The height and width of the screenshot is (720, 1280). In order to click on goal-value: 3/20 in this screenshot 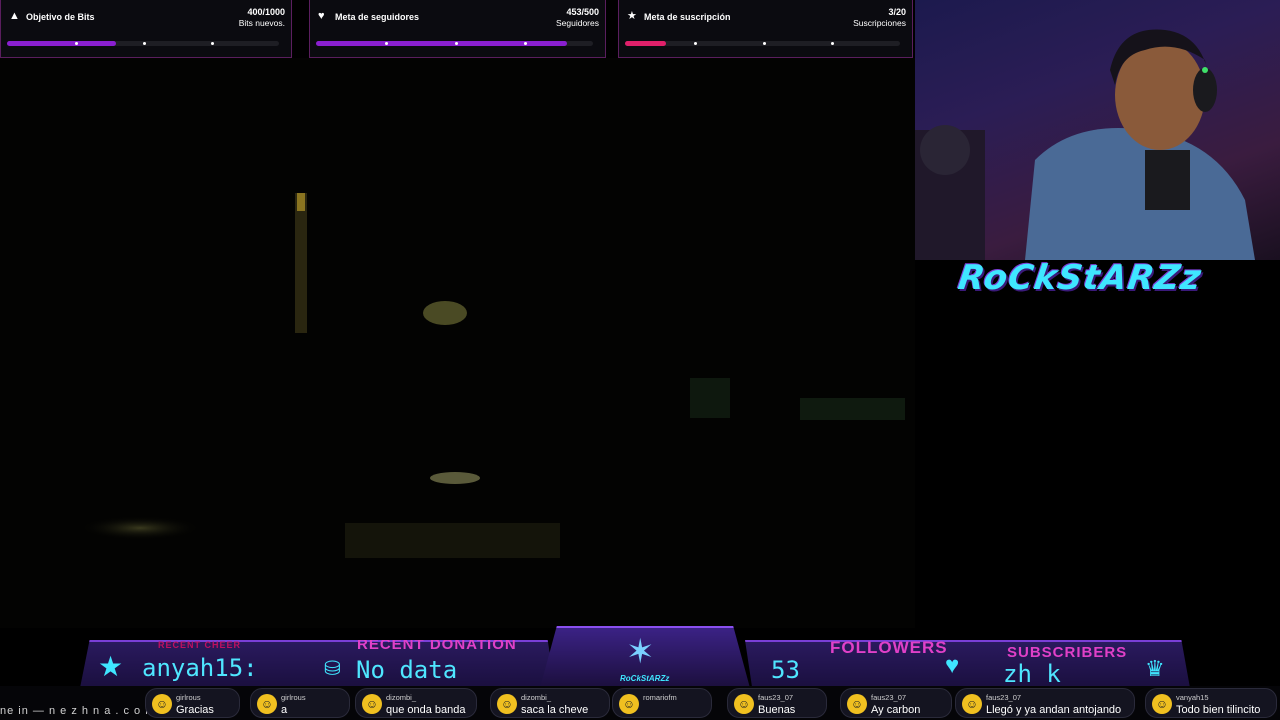, I will do `click(897, 12)`.